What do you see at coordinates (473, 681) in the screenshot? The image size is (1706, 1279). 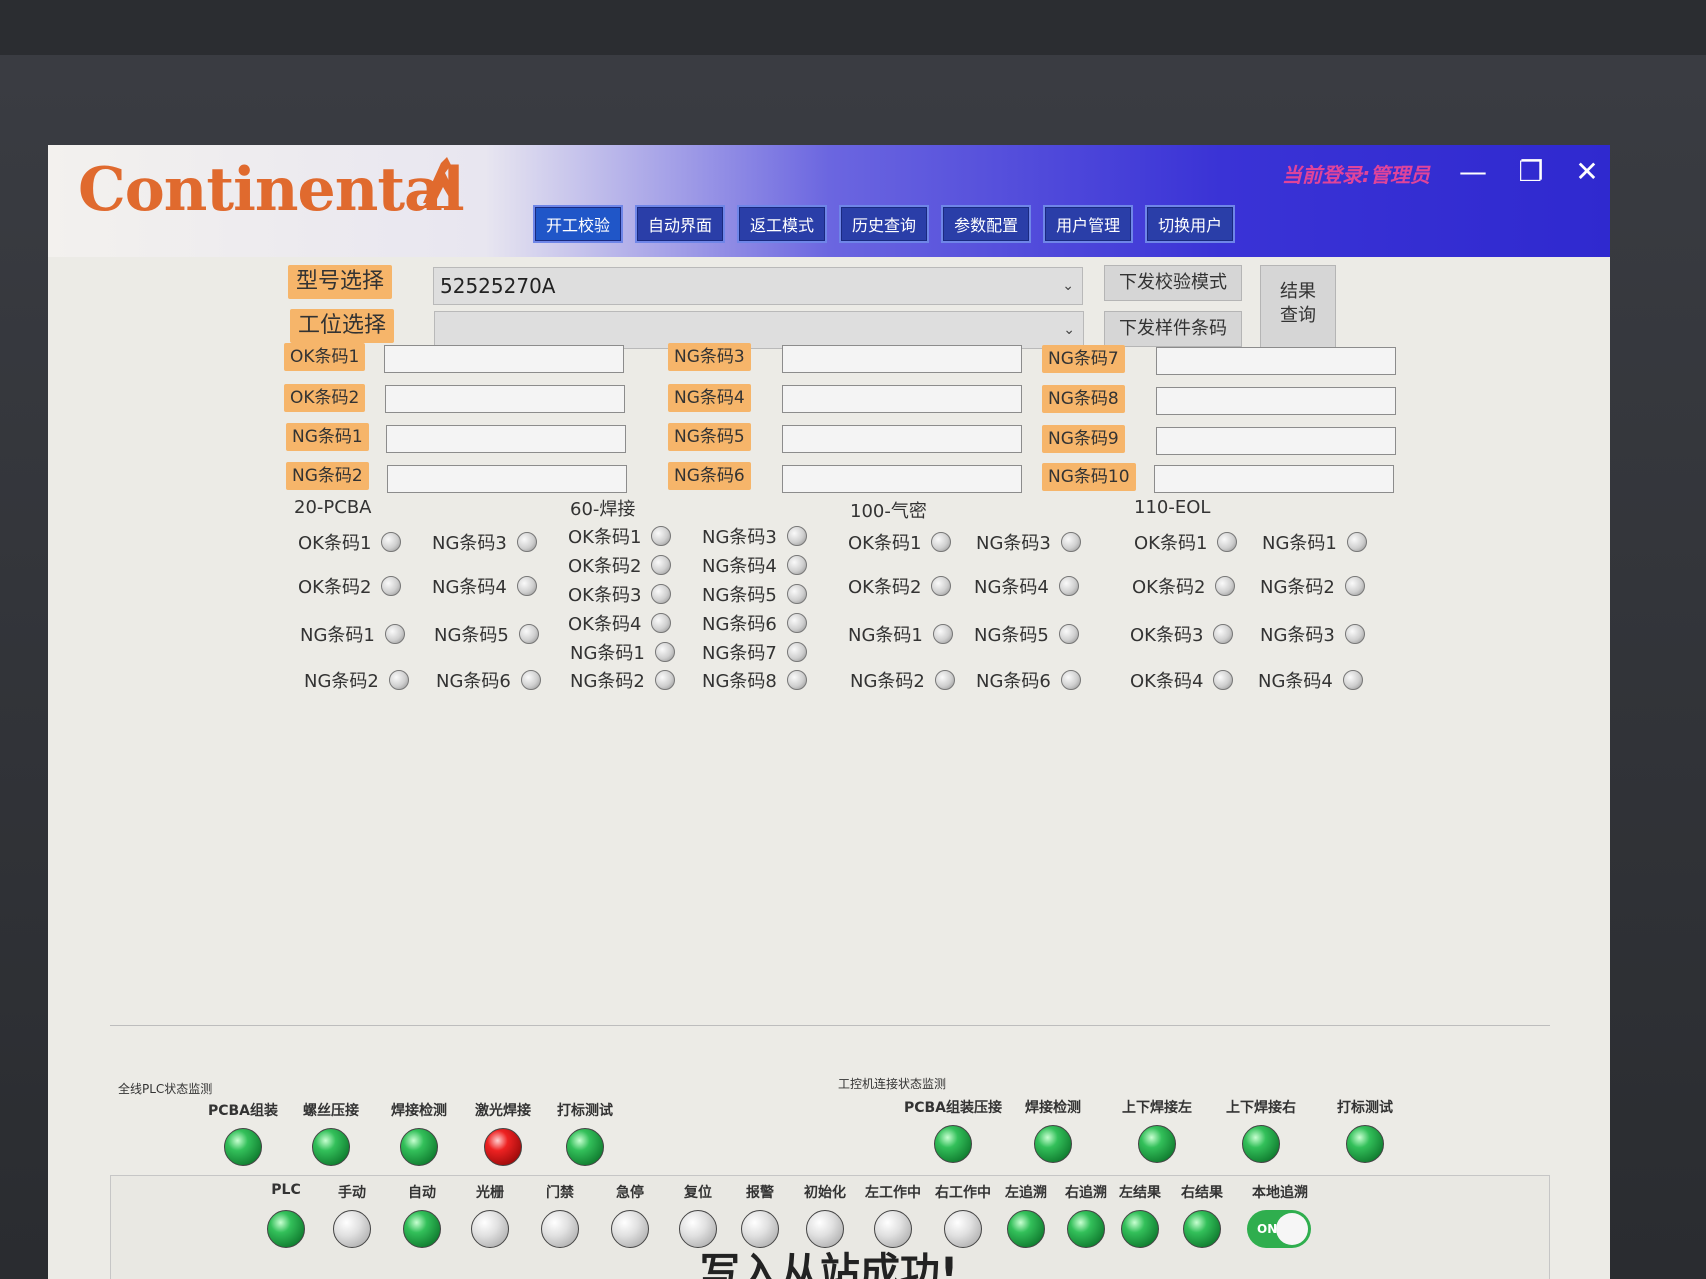 I see `indicator-label: NG条码6` at bounding box center [473, 681].